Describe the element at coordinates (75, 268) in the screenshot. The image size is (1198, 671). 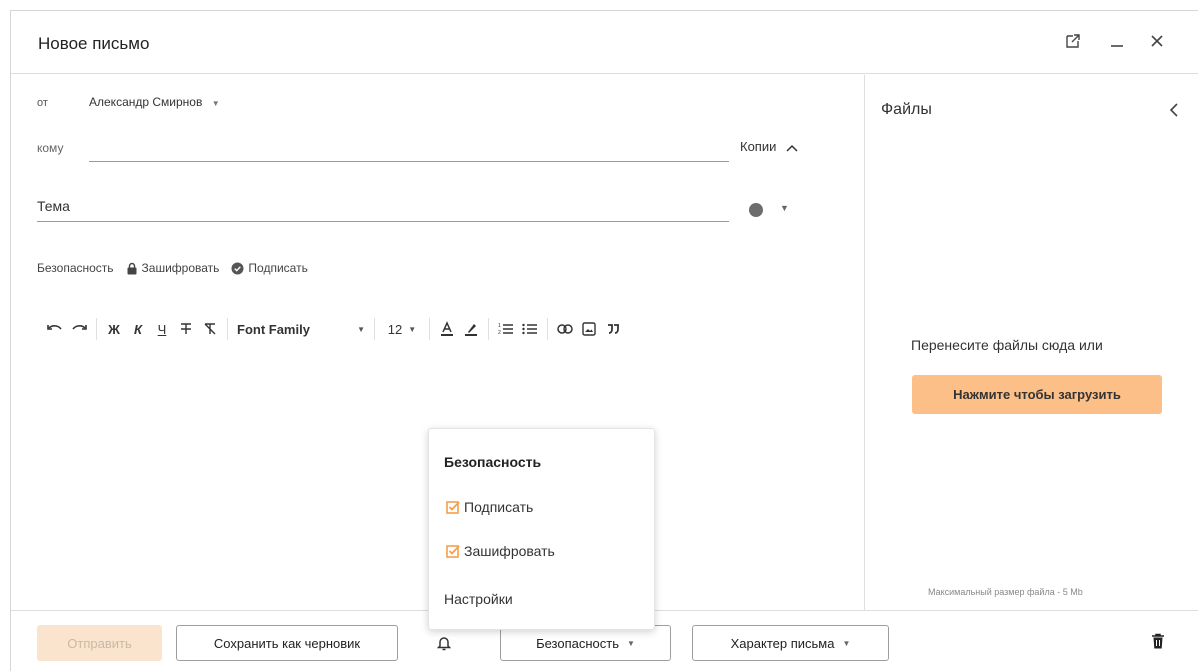
I see `security-label: Безопасность` at that location.